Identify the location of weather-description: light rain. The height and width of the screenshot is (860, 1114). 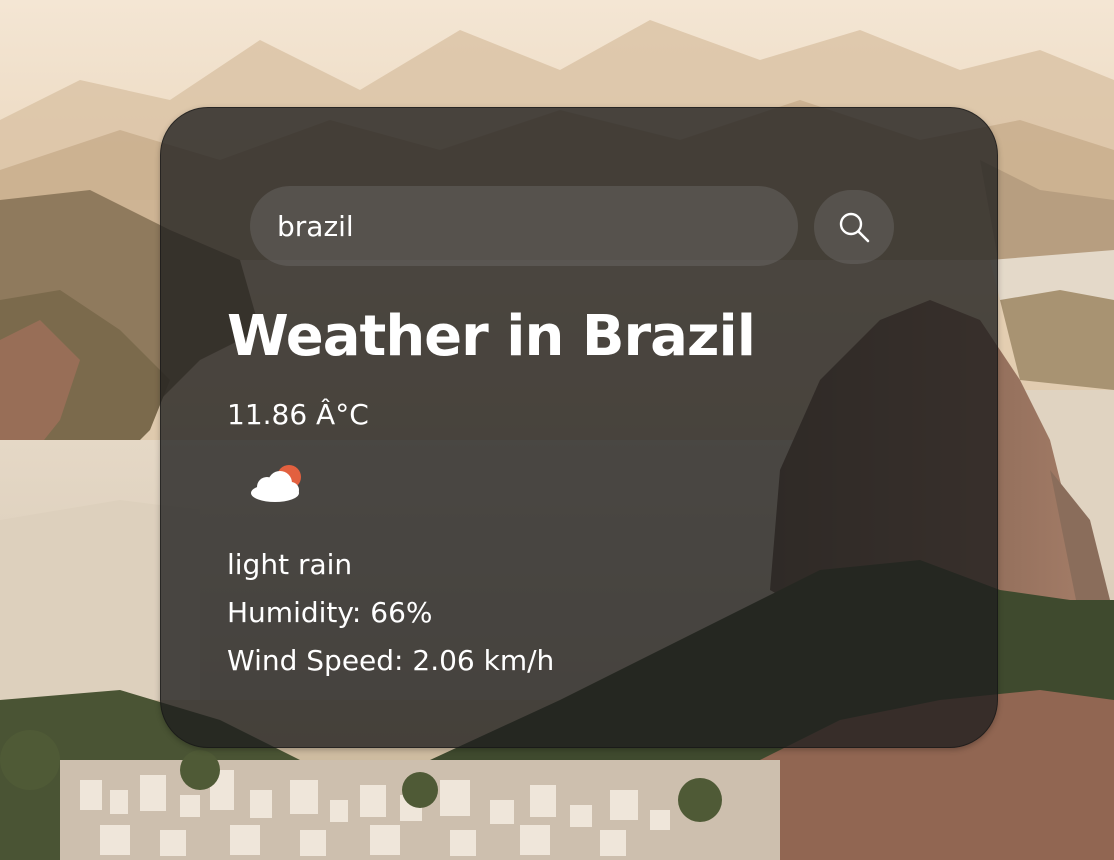
(290, 564).